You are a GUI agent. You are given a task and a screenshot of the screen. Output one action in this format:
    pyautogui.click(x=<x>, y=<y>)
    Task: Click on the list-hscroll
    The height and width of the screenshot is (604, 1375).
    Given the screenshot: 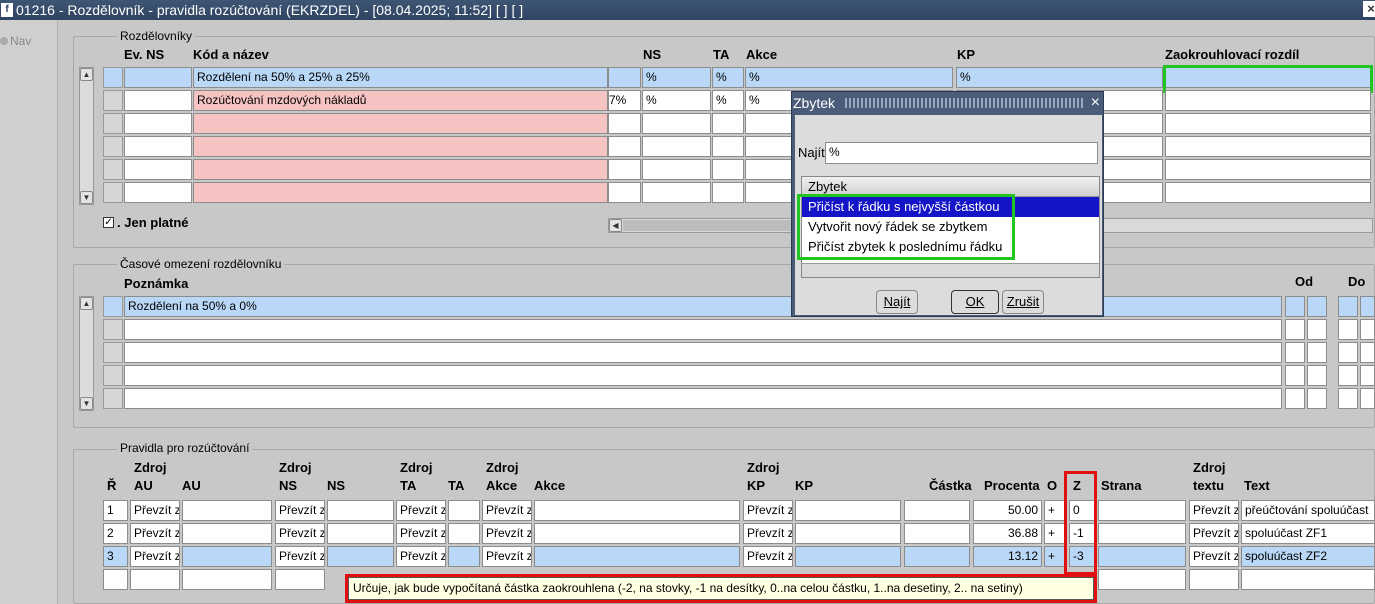 What is the action you would take?
    pyautogui.click(x=950, y=270)
    